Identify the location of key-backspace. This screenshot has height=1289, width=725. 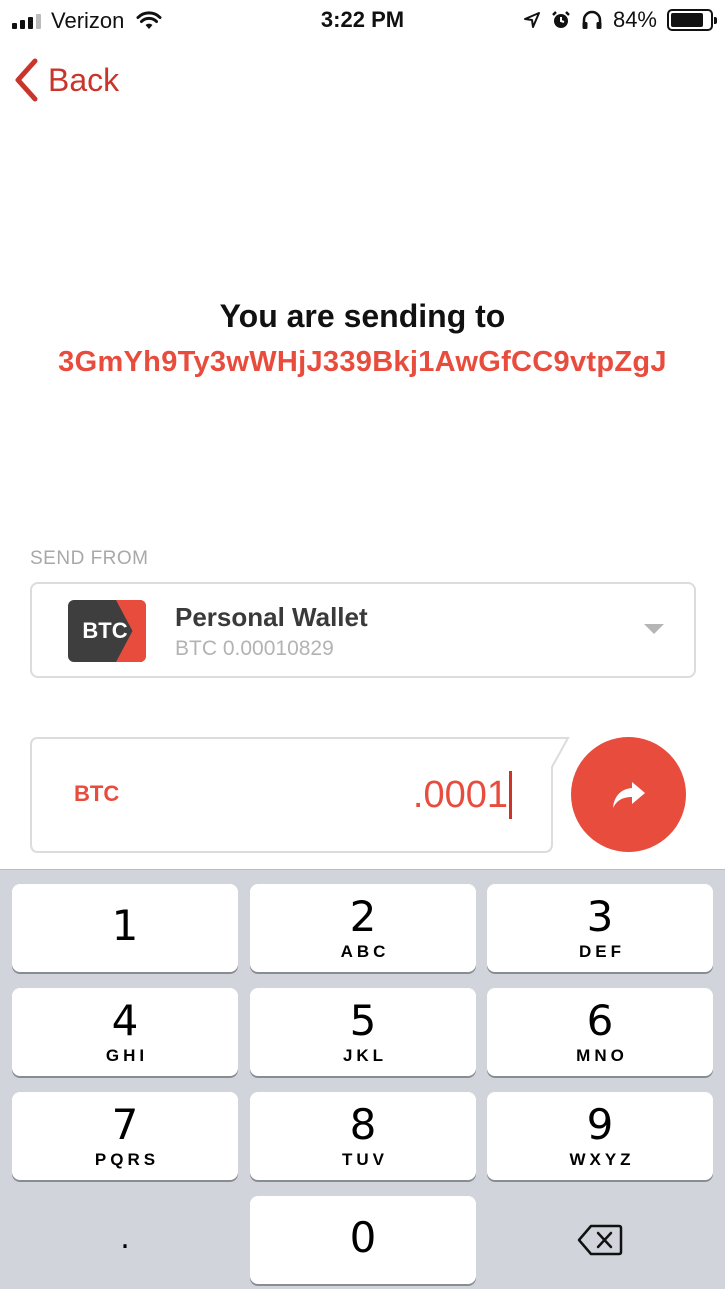
(600, 1240).